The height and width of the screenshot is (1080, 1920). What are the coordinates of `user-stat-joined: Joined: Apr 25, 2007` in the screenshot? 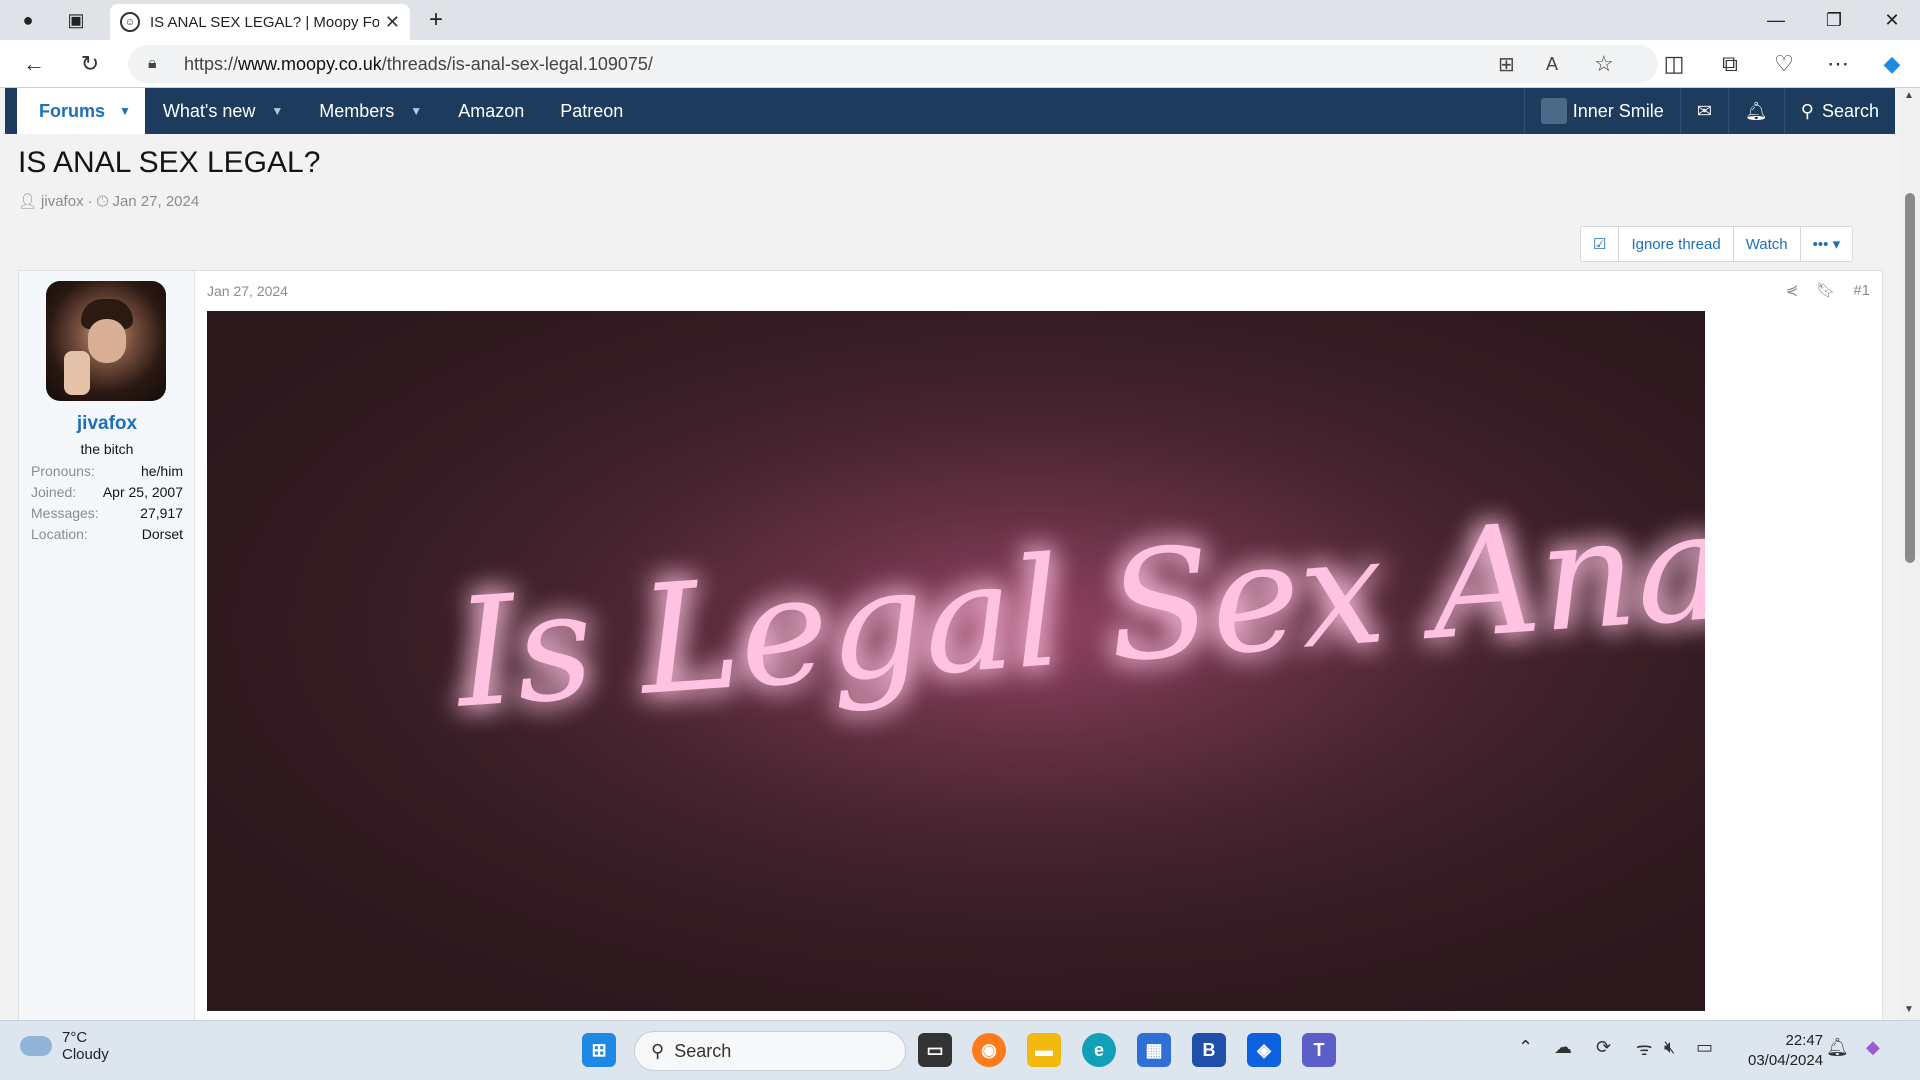 It's located at (107, 492).